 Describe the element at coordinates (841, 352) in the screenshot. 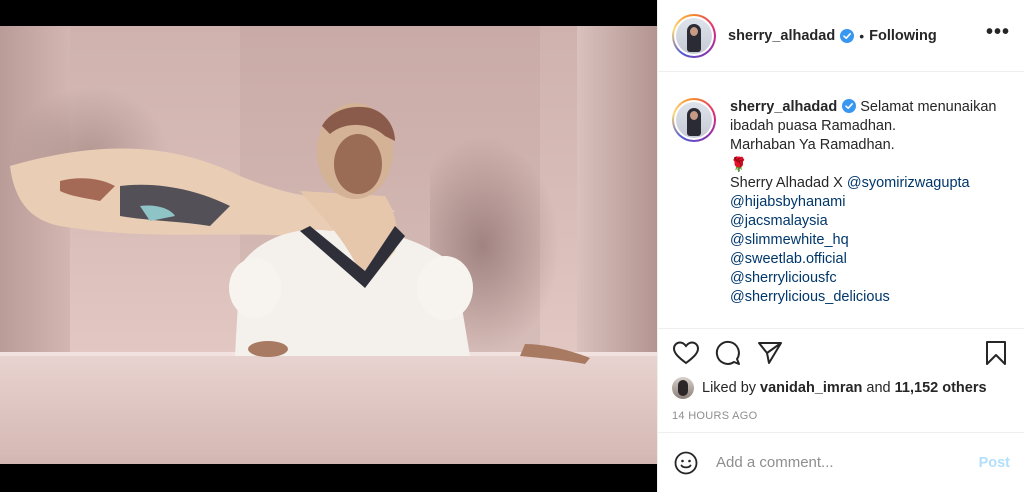

I see `action-bar` at that location.